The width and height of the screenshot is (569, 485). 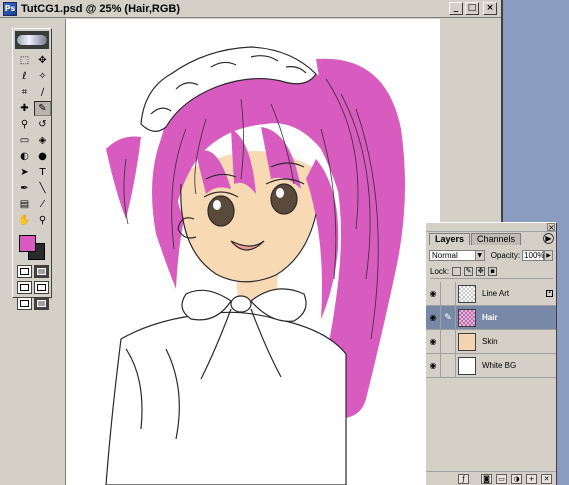 What do you see at coordinates (42, 76) in the screenshot?
I see `magic-wand-tool-icon: ✧` at bounding box center [42, 76].